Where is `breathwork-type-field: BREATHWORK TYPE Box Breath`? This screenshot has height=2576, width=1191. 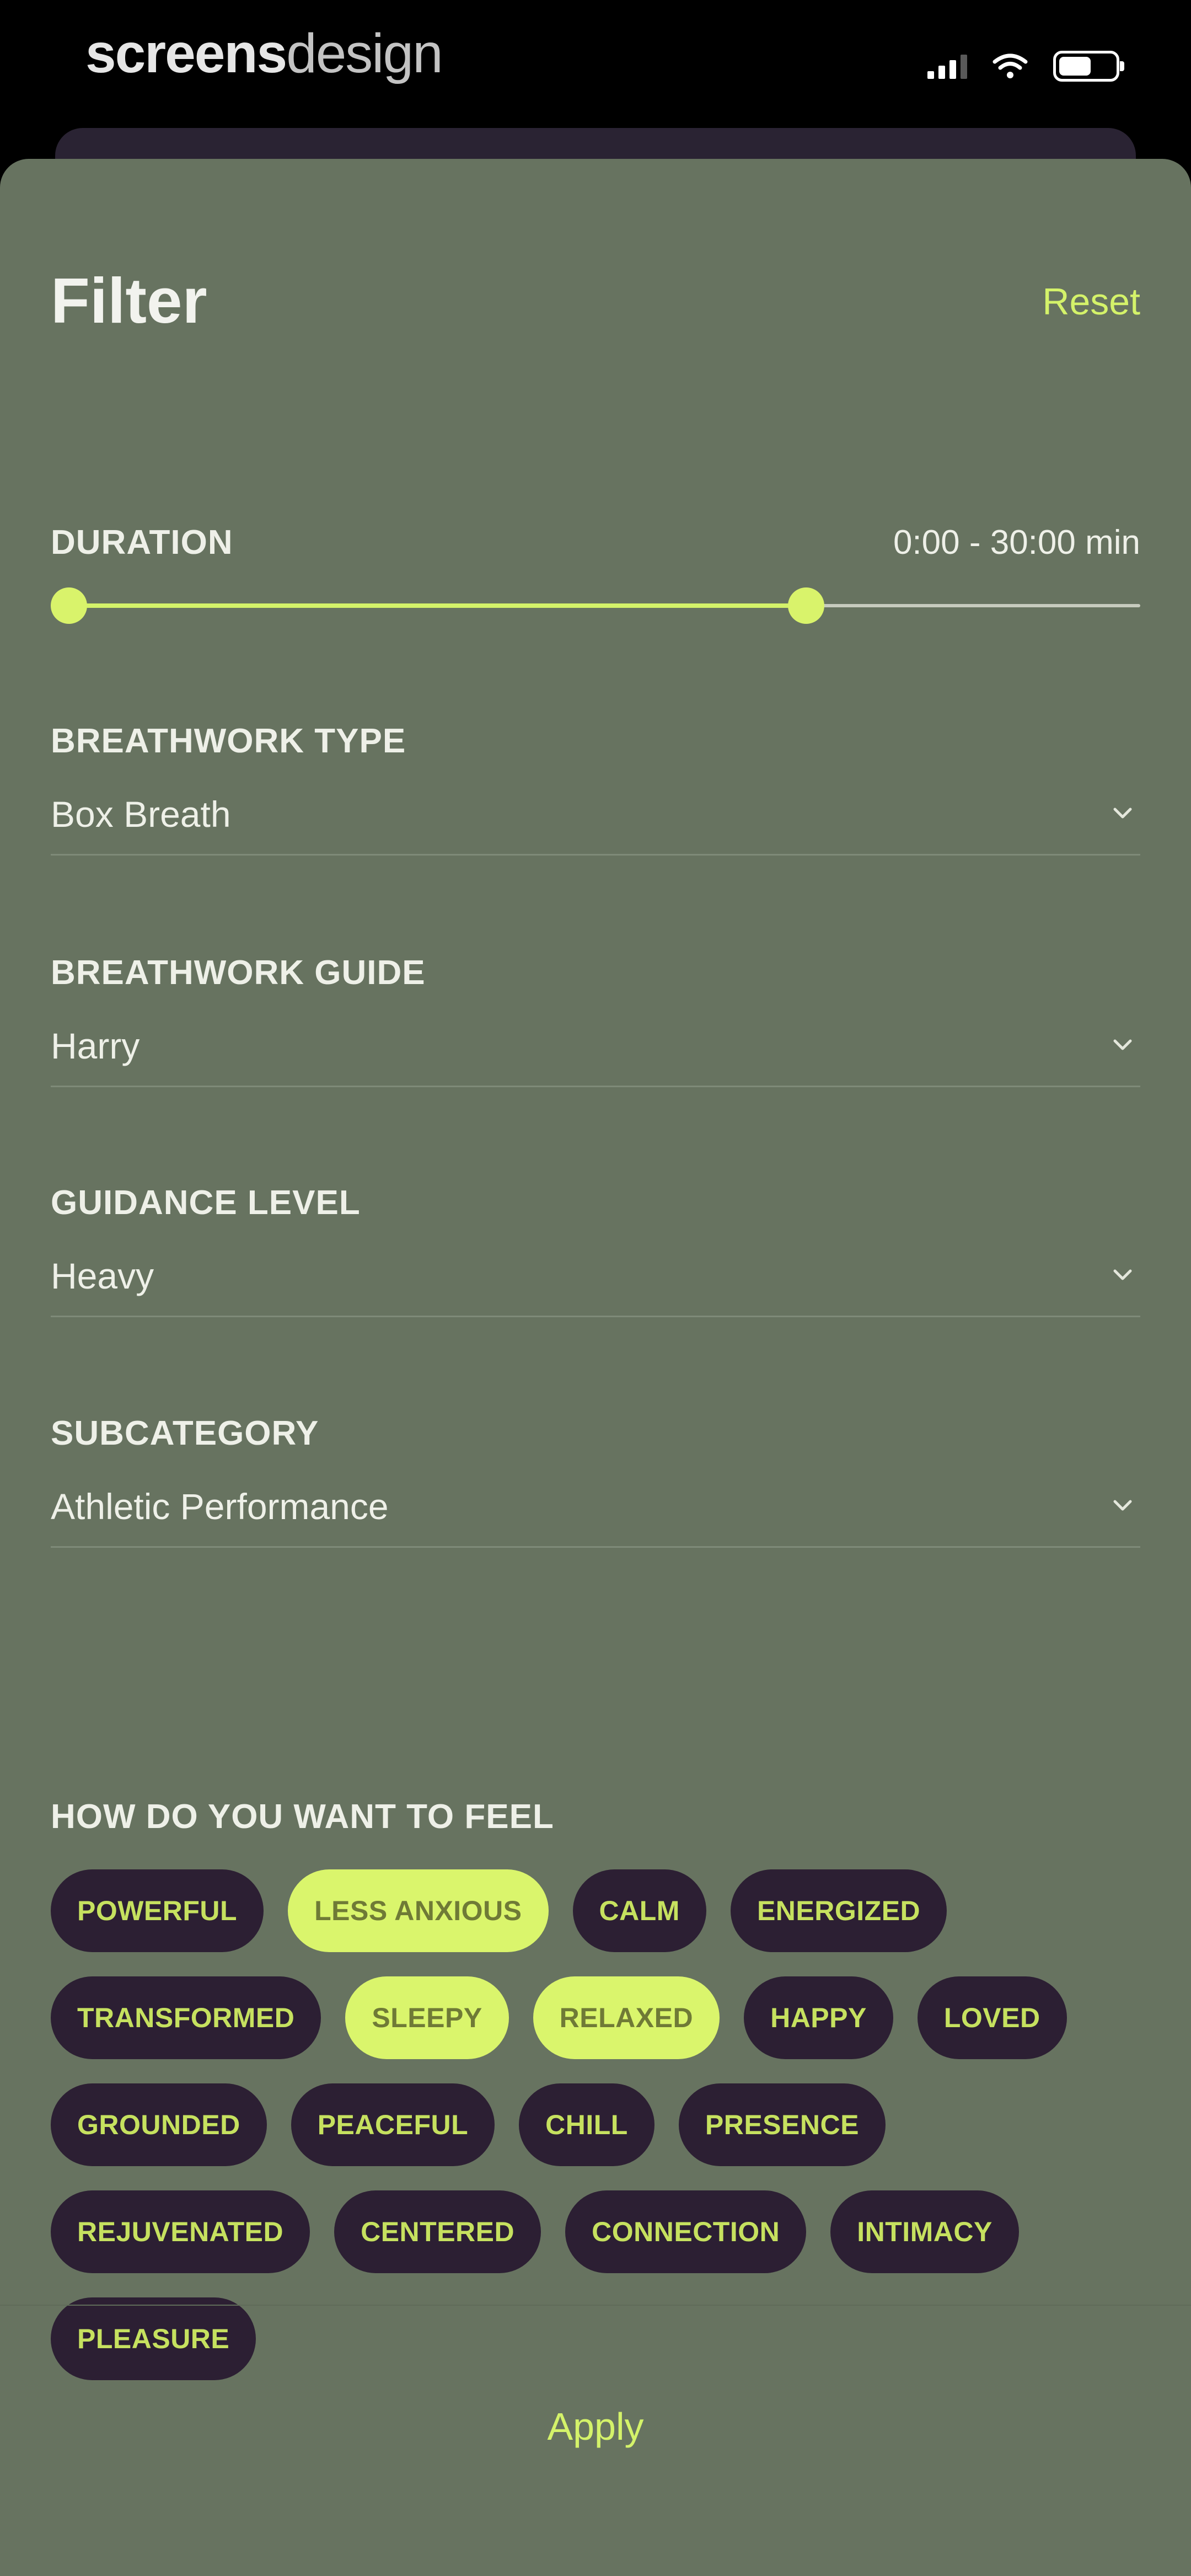 breathwork-type-field: BREATHWORK TYPE Box Breath is located at coordinates (595, 793).